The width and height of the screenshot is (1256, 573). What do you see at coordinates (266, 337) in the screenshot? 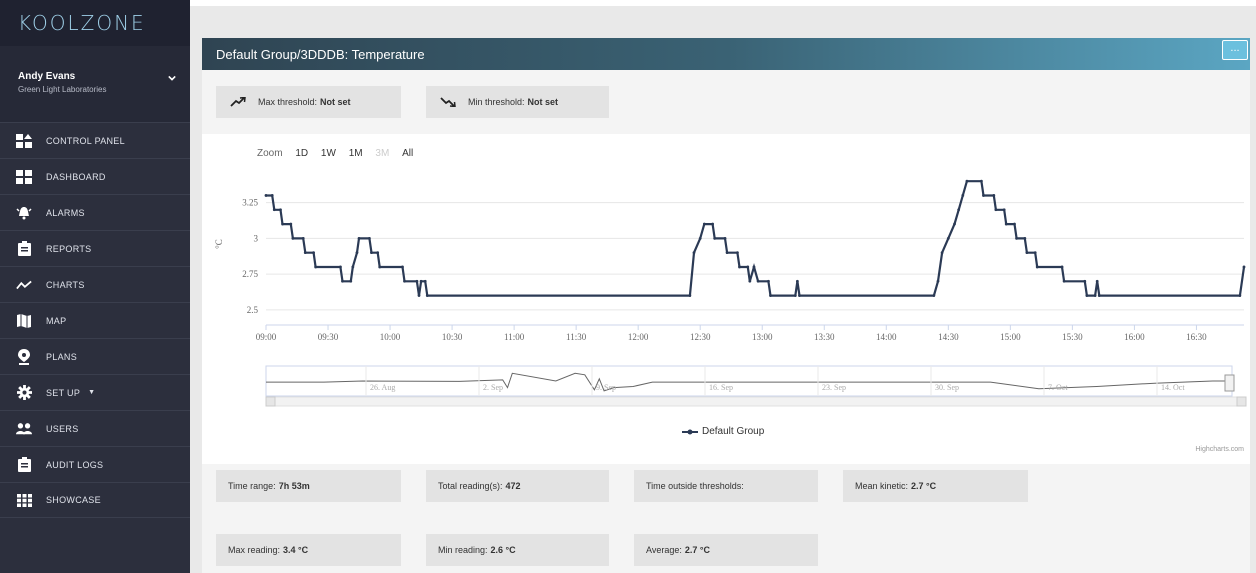
I see `x-tick-label: 09:00` at bounding box center [266, 337].